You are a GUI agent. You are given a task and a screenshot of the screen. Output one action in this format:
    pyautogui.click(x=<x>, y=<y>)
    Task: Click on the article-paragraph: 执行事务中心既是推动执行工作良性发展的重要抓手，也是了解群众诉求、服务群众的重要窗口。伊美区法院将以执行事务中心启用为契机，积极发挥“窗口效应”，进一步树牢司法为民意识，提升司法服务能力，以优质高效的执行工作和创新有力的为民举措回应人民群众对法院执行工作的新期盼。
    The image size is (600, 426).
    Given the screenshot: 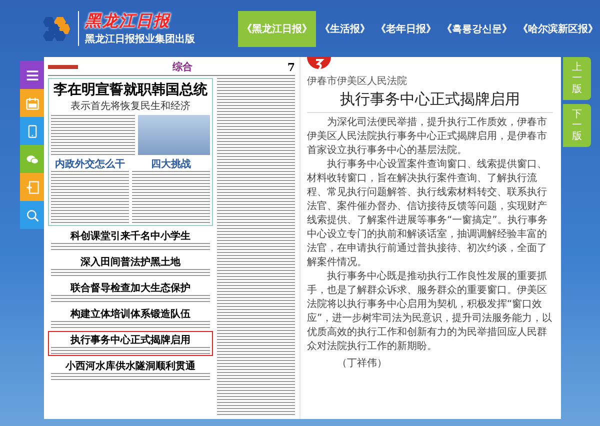 What is the action you would take?
    pyautogui.click(x=430, y=312)
    